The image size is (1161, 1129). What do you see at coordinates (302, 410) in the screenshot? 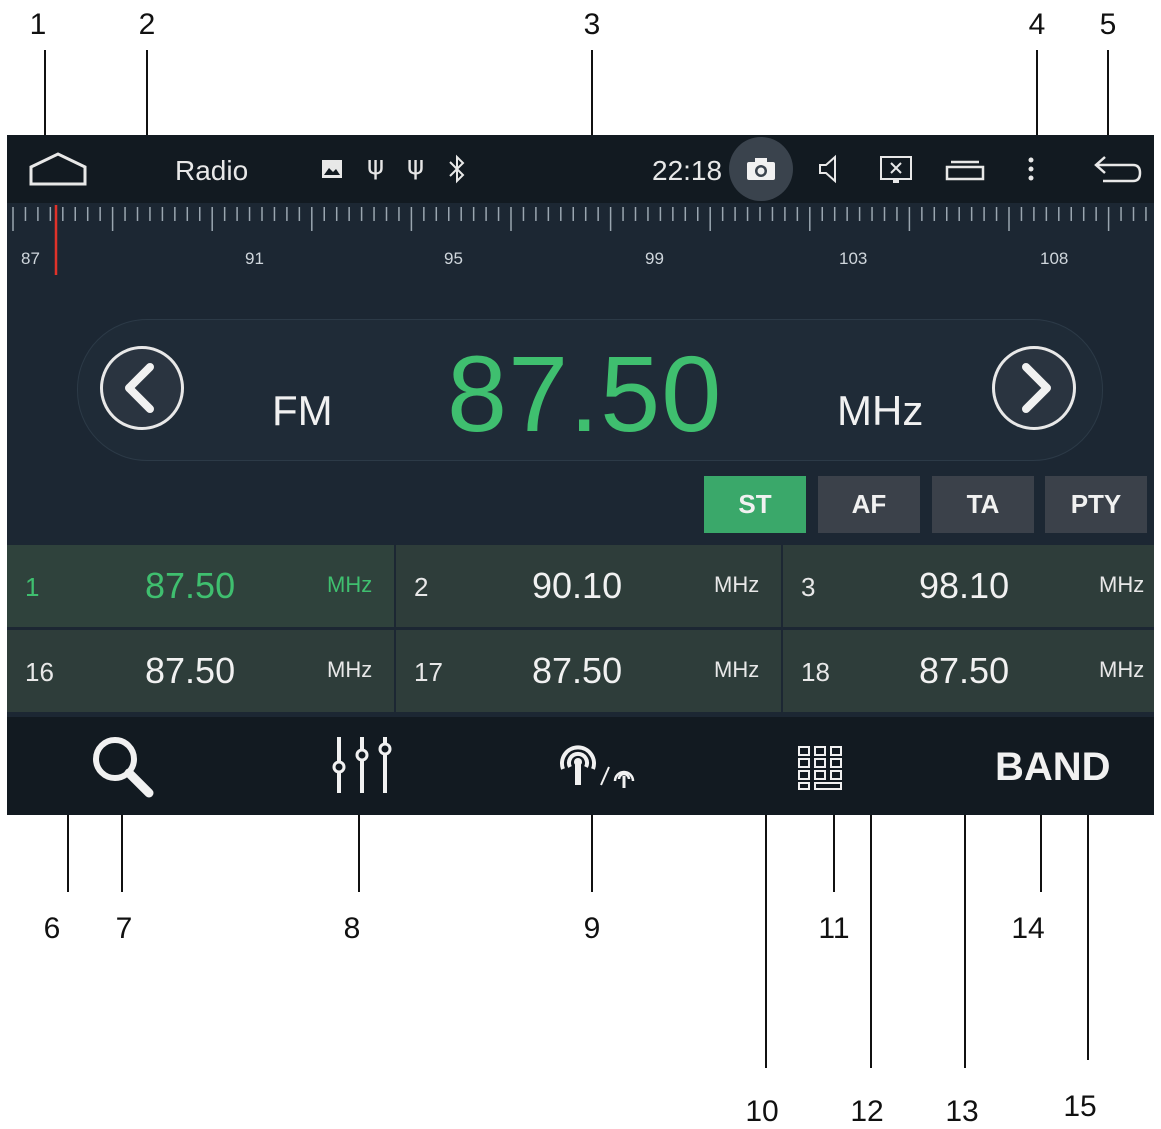
I see `band-label: FM` at bounding box center [302, 410].